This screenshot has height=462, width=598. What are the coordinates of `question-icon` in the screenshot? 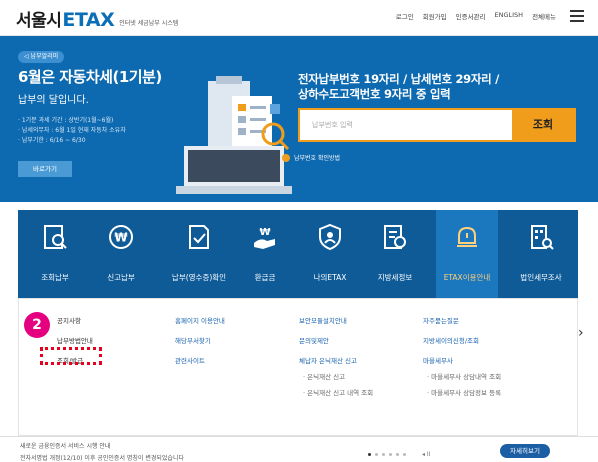 It's located at (286, 157).